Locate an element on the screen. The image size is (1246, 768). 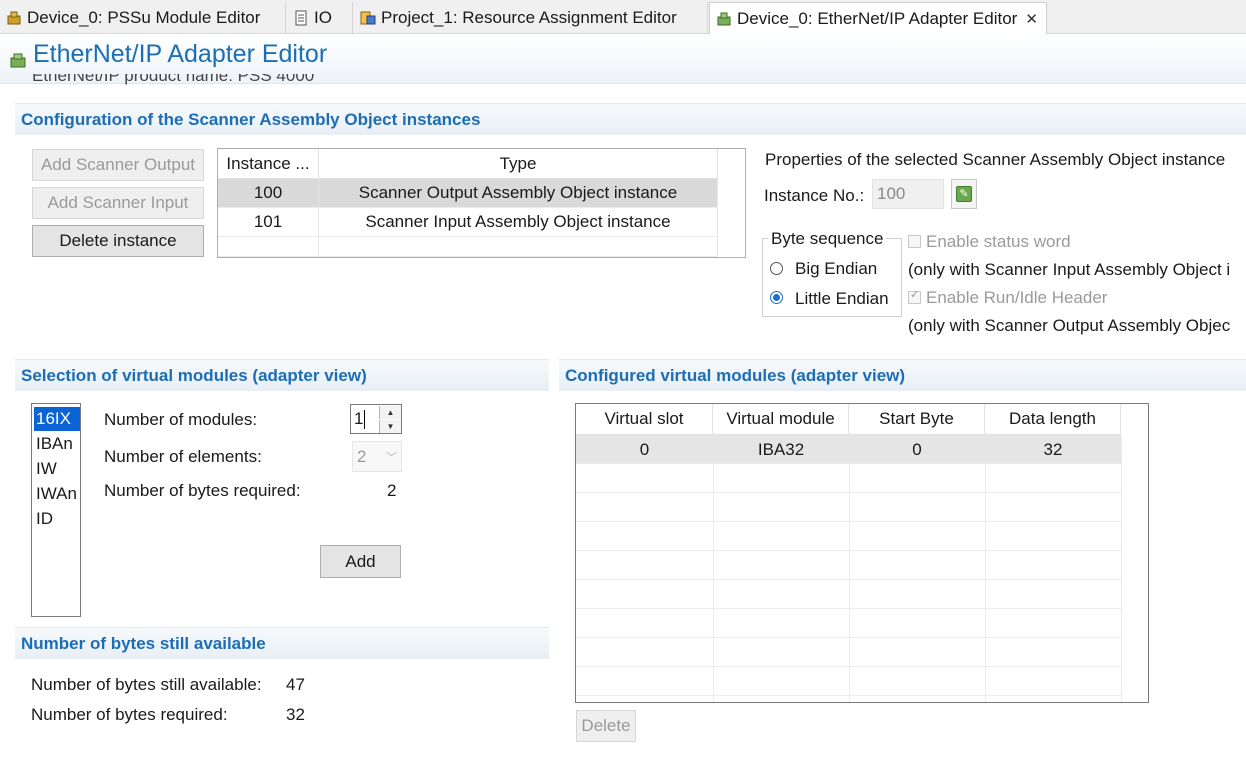
spinner-up-icon: ▲ is located at coordinates (390, 412).